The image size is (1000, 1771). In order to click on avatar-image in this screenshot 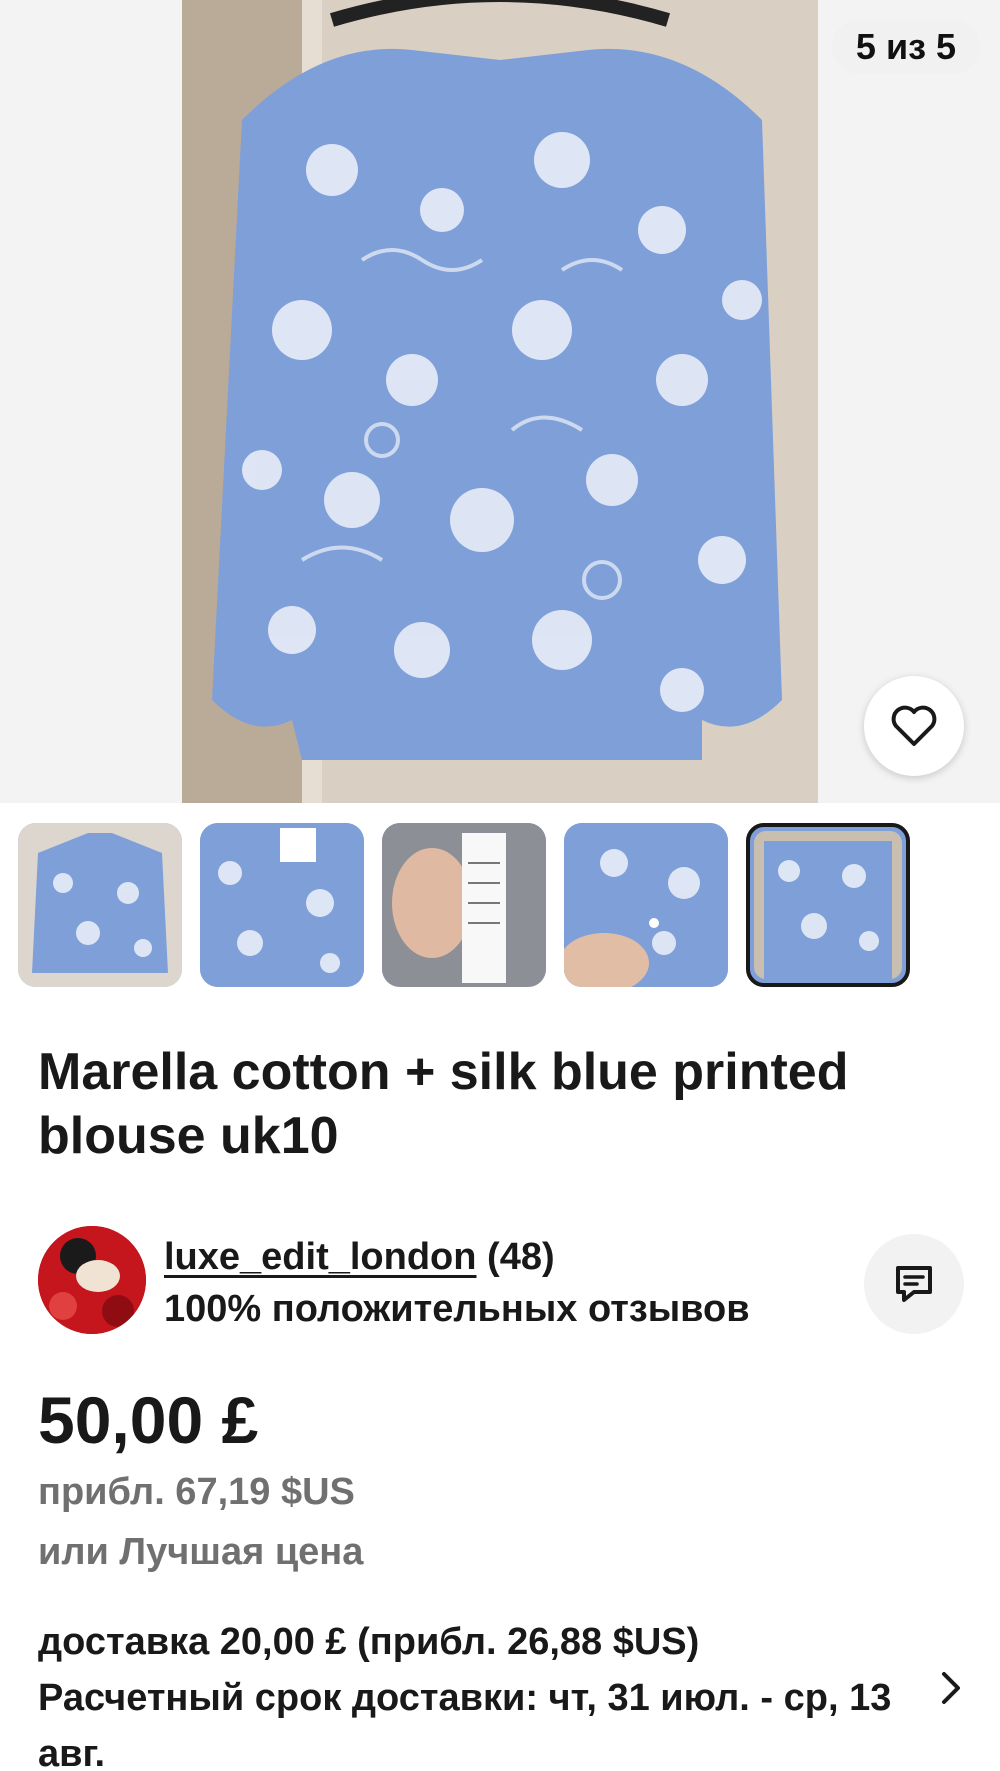, I will do `click(92, 1280)`.